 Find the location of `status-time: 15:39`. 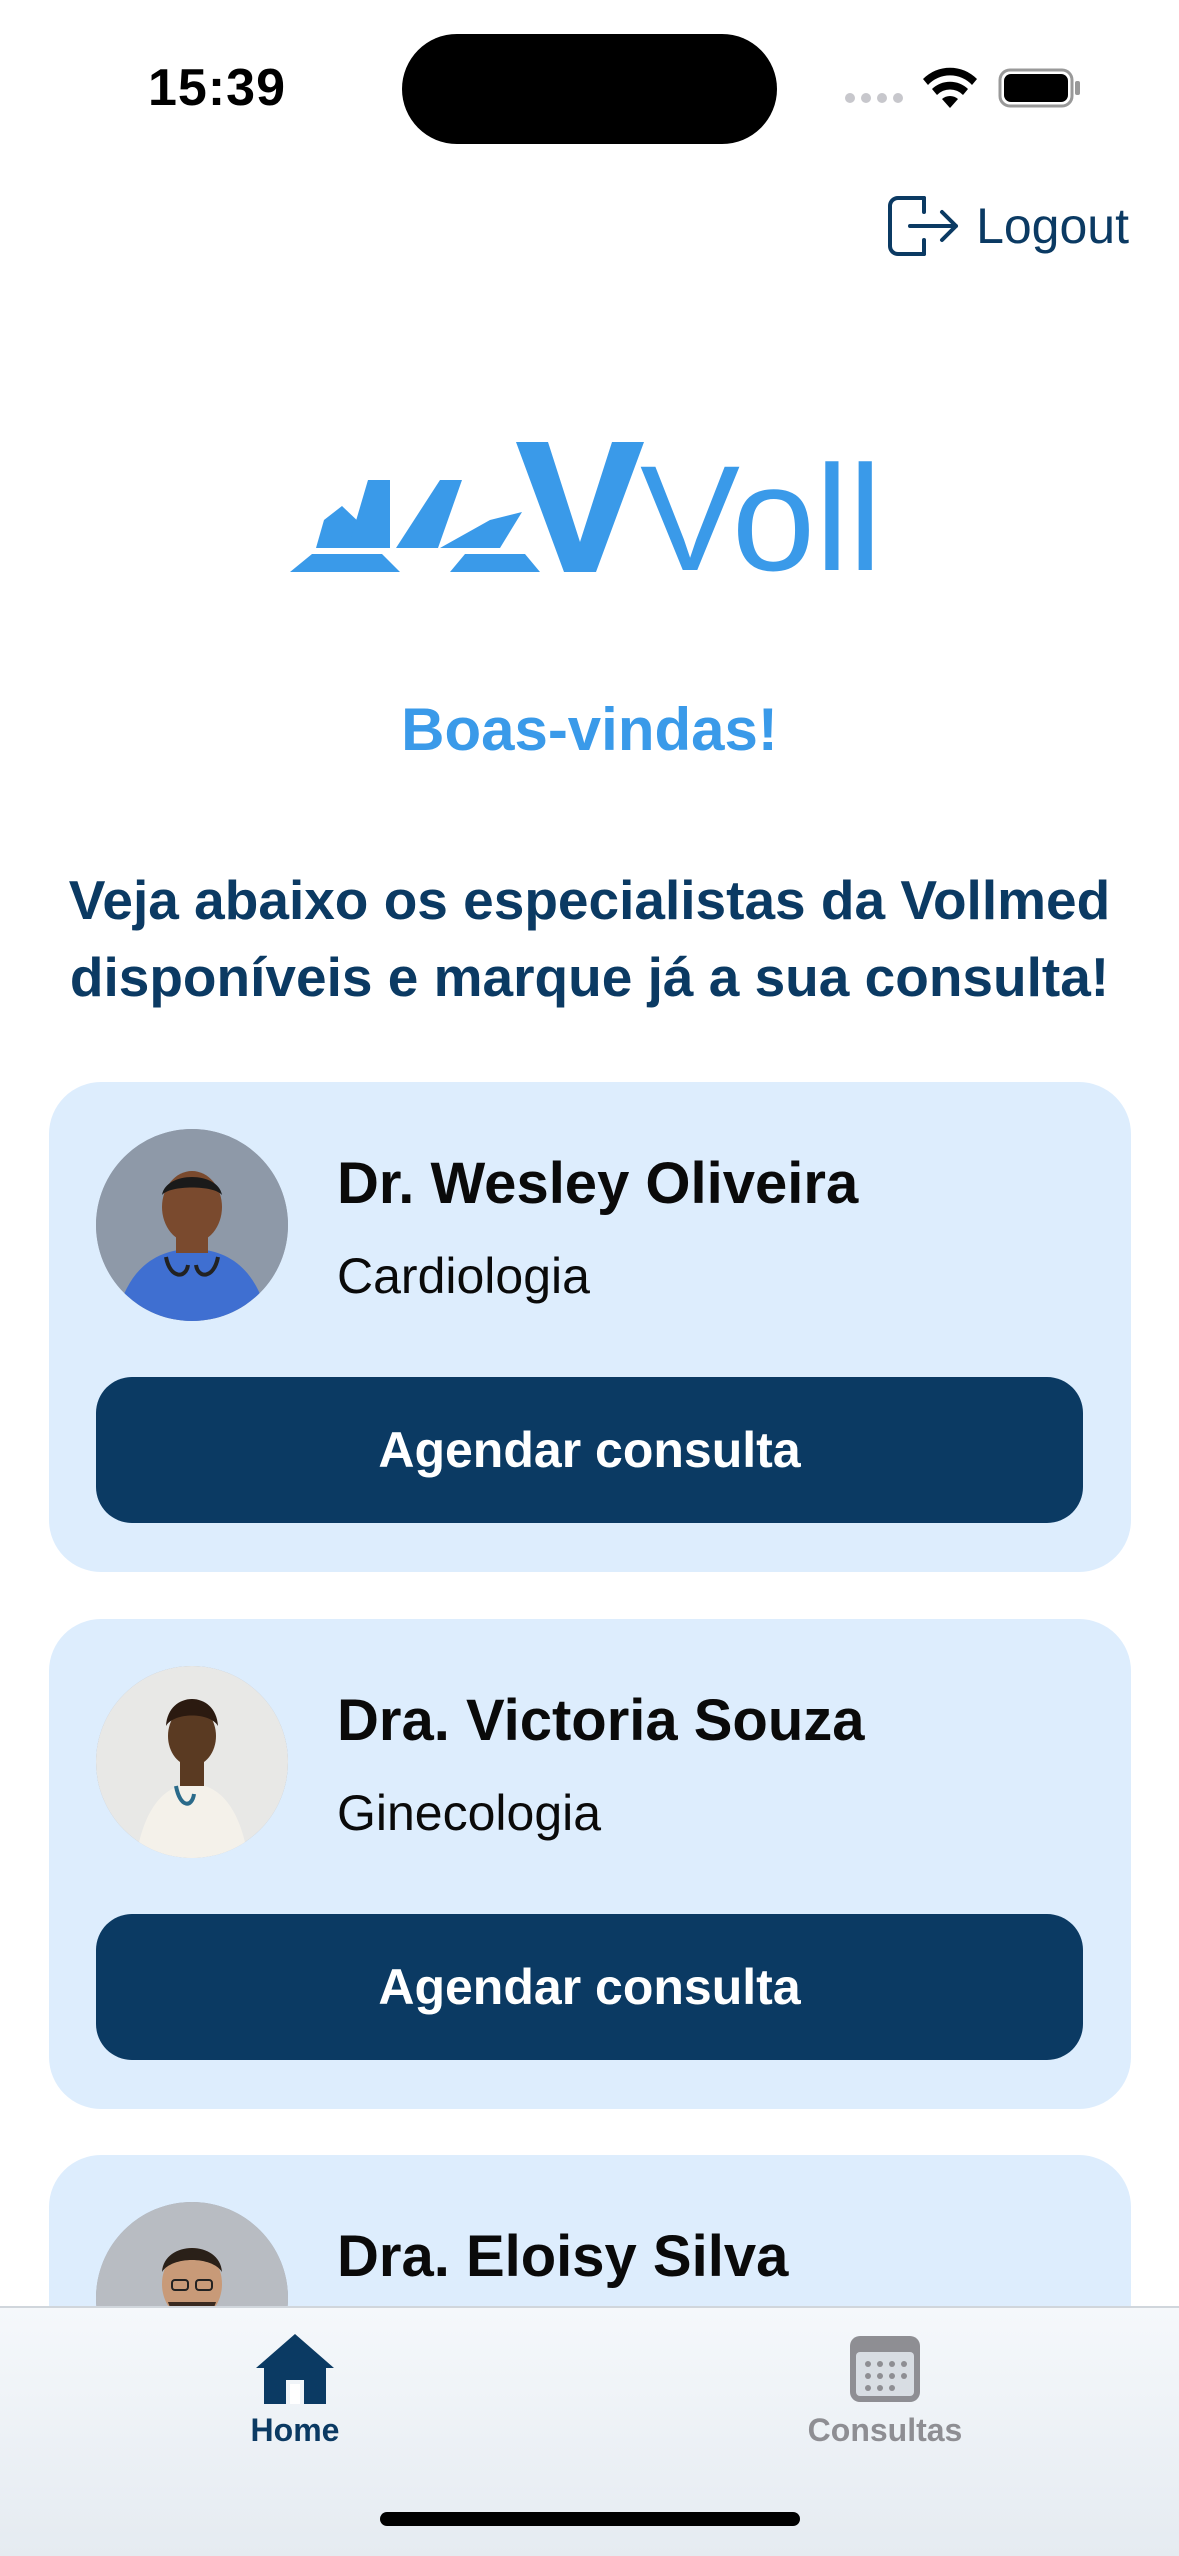

status-time: 15:39 is located at coordinates (217, 88).